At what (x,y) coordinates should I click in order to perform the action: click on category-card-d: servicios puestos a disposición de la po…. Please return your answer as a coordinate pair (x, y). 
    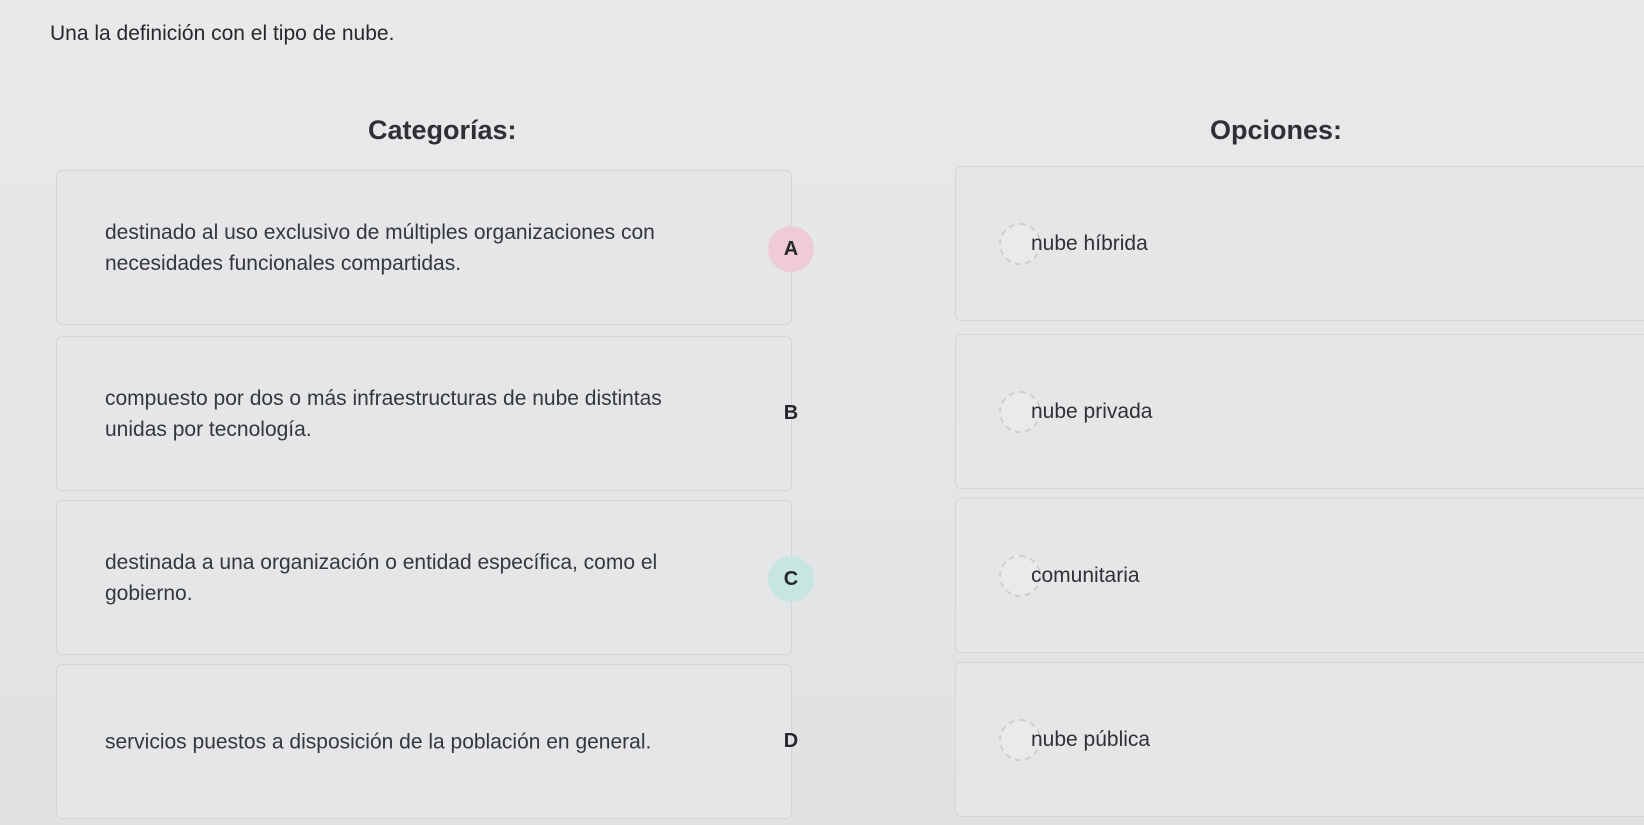
    Looking at the image, I should click on (424, 741).